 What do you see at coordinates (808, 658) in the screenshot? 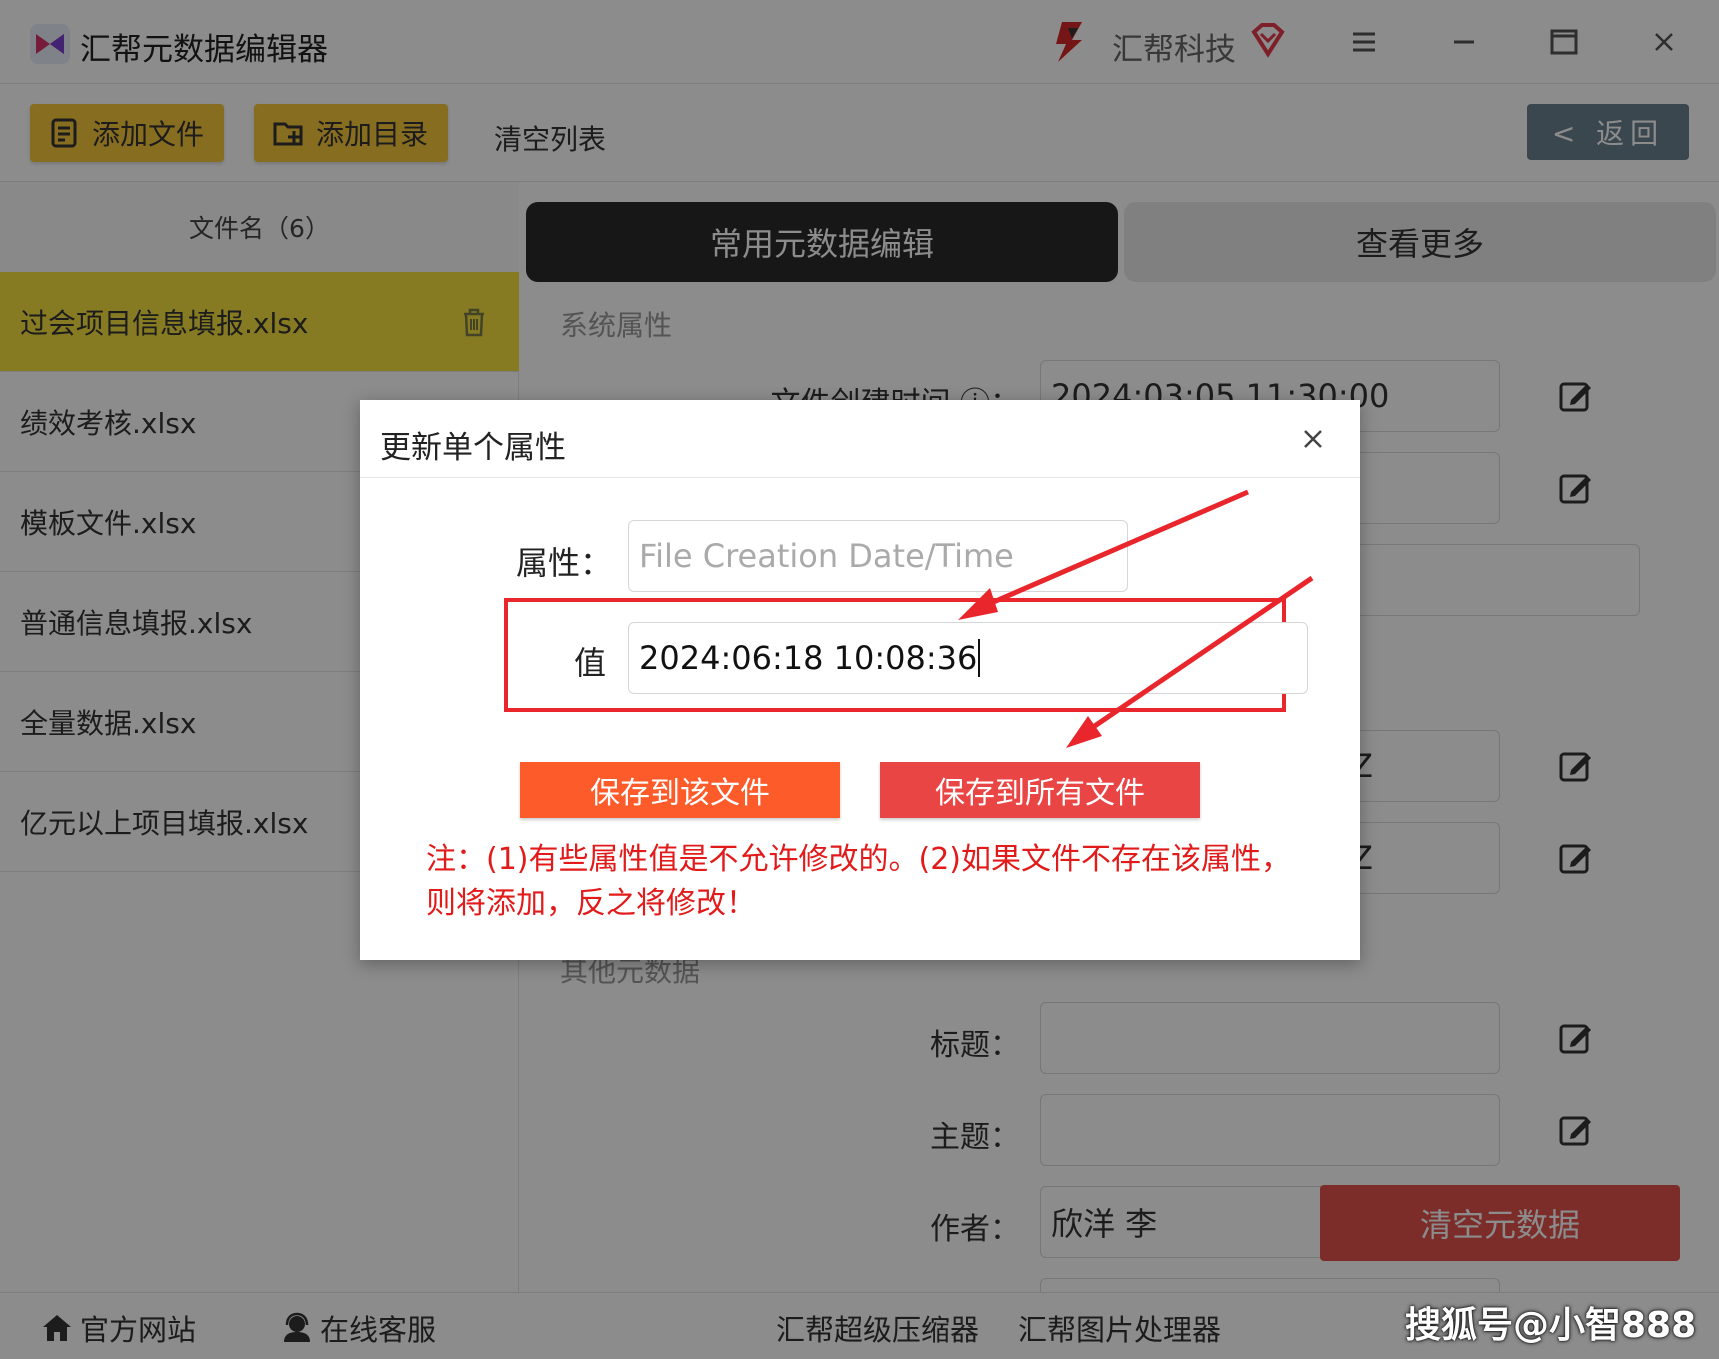
I see `value-text: 2024:06:18 10:08:36` at bounding box center [808, 658].